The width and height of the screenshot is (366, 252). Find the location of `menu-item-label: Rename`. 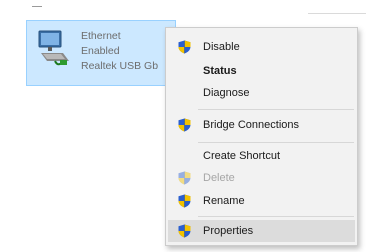

menu-item-label: Rename is located at coordinates (224, 201).